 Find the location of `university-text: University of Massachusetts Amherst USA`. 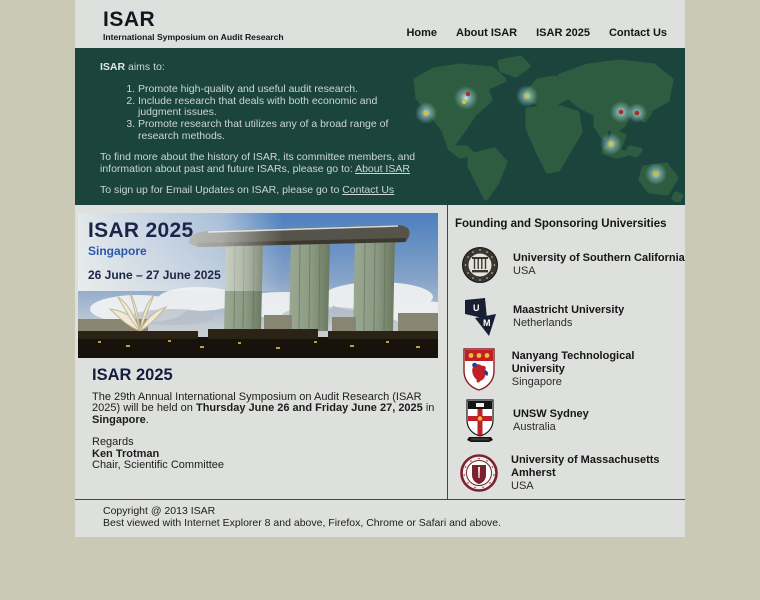

university-text: University of Massachusetts Amherst USA is located at coordinates (598, 473).